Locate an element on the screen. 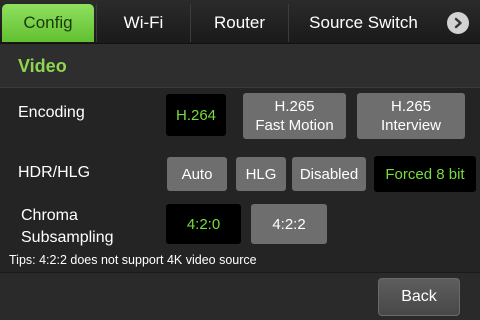 The height and width of the screenshot is (320, 480). tab-bar: Config Wi-Fi Router Source Switch is located at coordinates (240, 22).